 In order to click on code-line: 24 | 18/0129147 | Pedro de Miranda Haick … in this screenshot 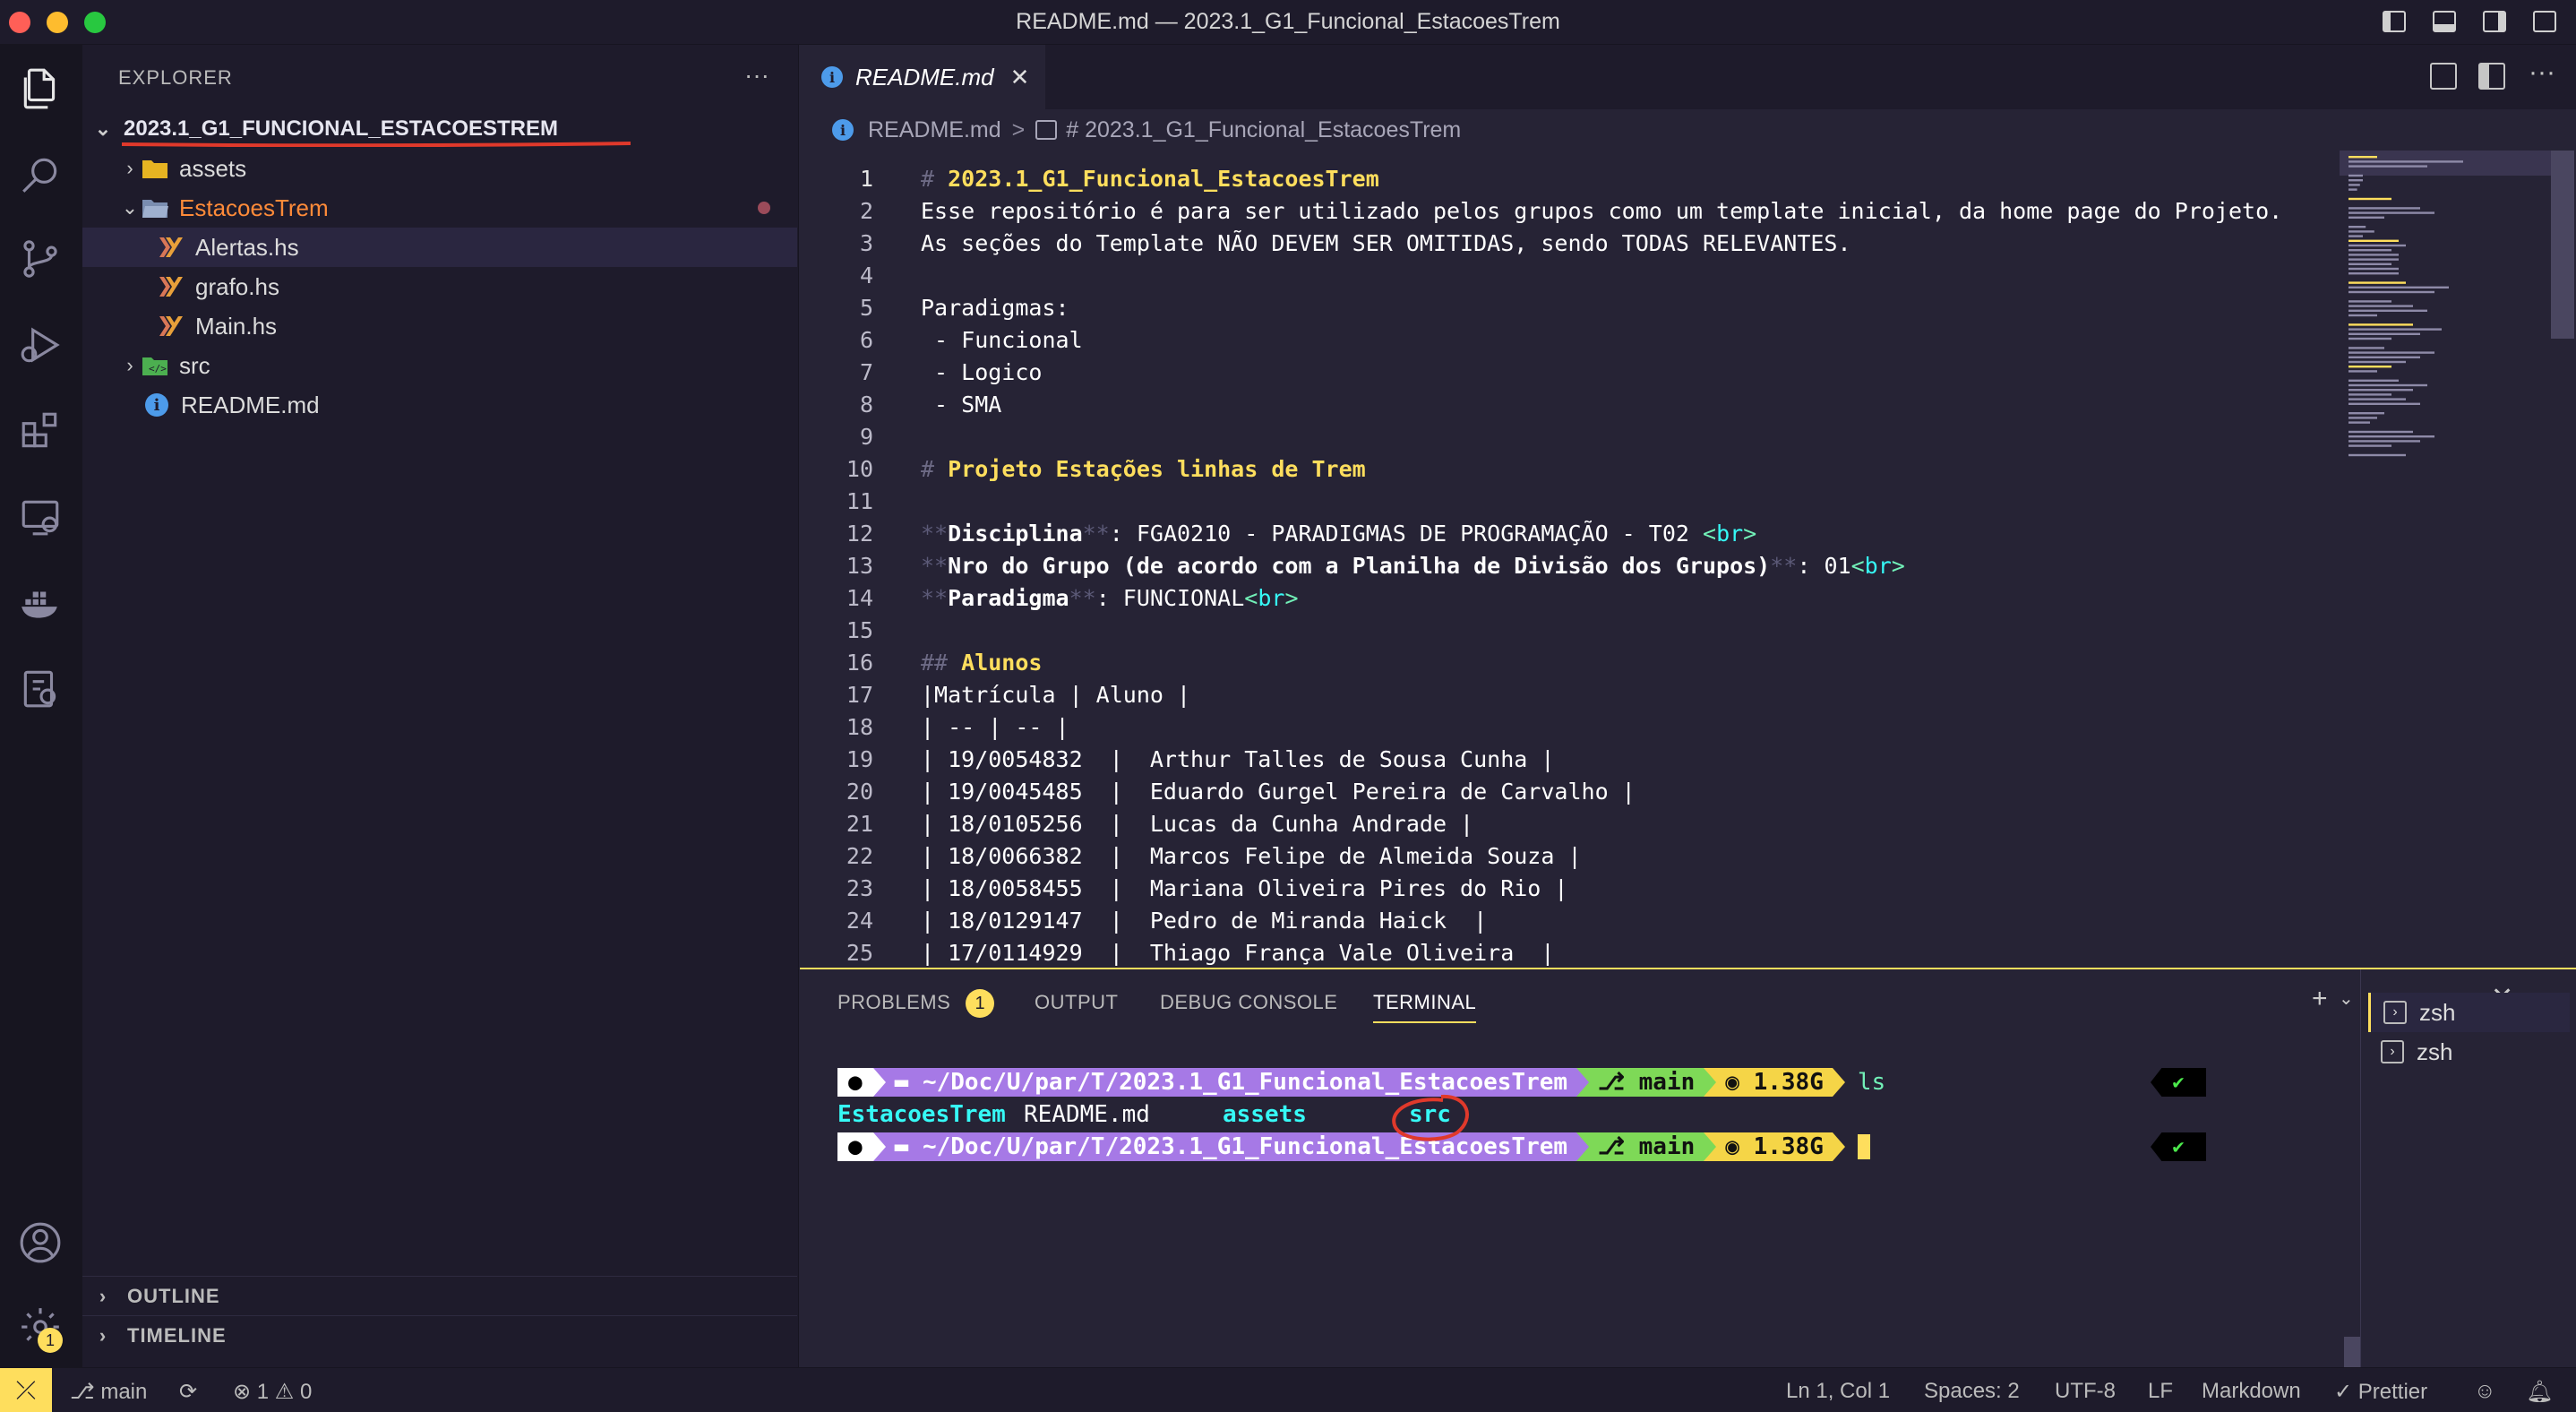, I will do `click(1570, 921)`.